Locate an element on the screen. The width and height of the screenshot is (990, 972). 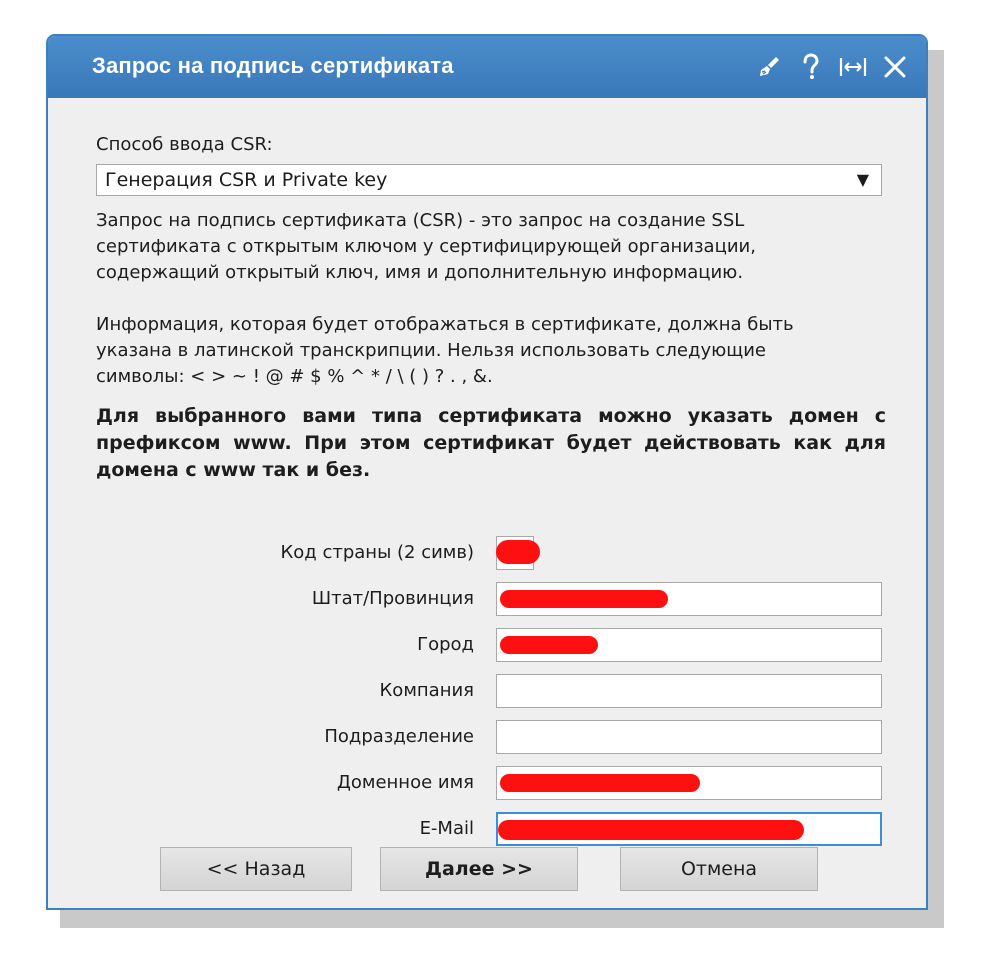
form-row-state: Штат/Провинция is located at coordinates (490, 599).